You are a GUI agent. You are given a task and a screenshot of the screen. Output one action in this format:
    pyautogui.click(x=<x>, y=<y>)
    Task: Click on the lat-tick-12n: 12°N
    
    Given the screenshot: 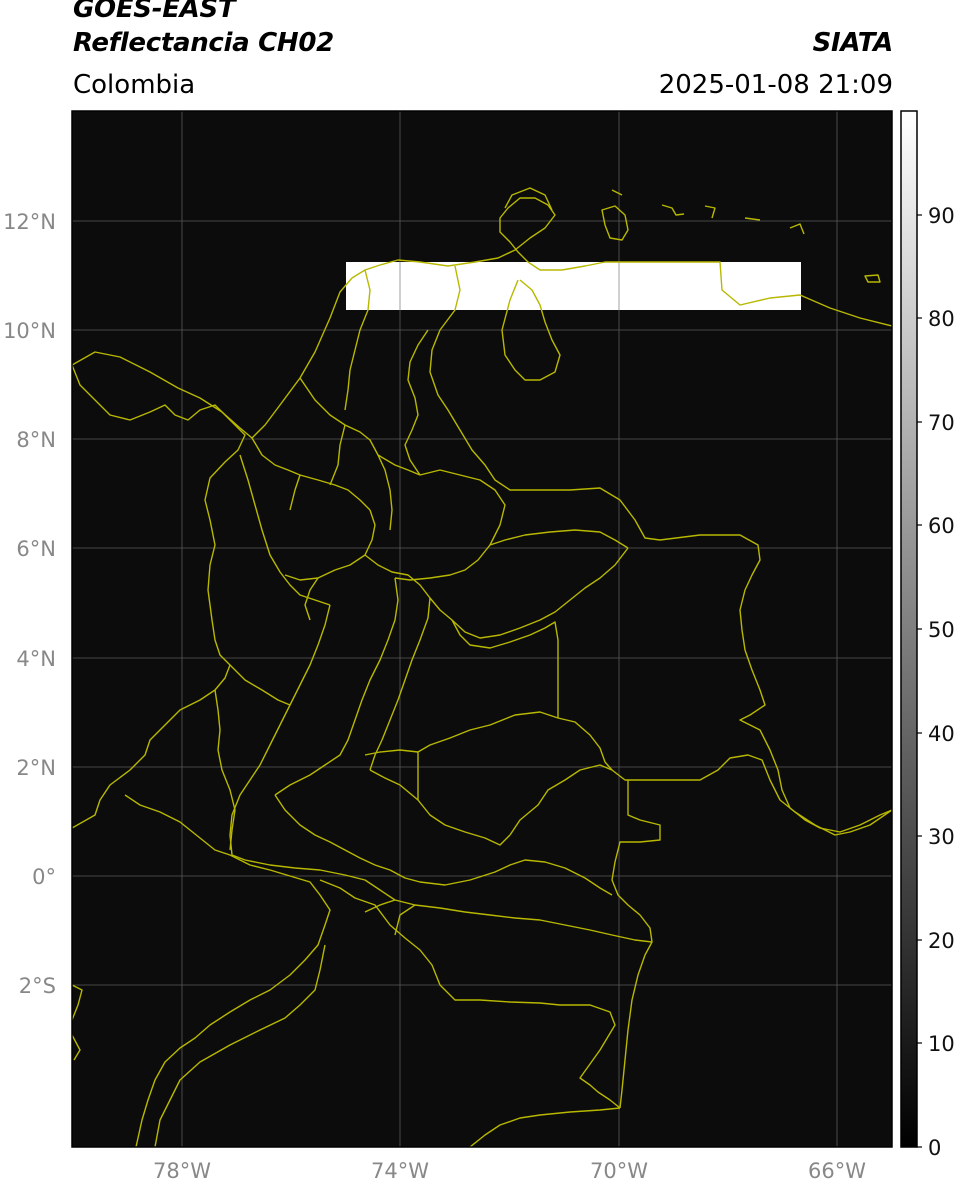 What is the action you would take?
    pyautogui.click(x=29, y=222)
    